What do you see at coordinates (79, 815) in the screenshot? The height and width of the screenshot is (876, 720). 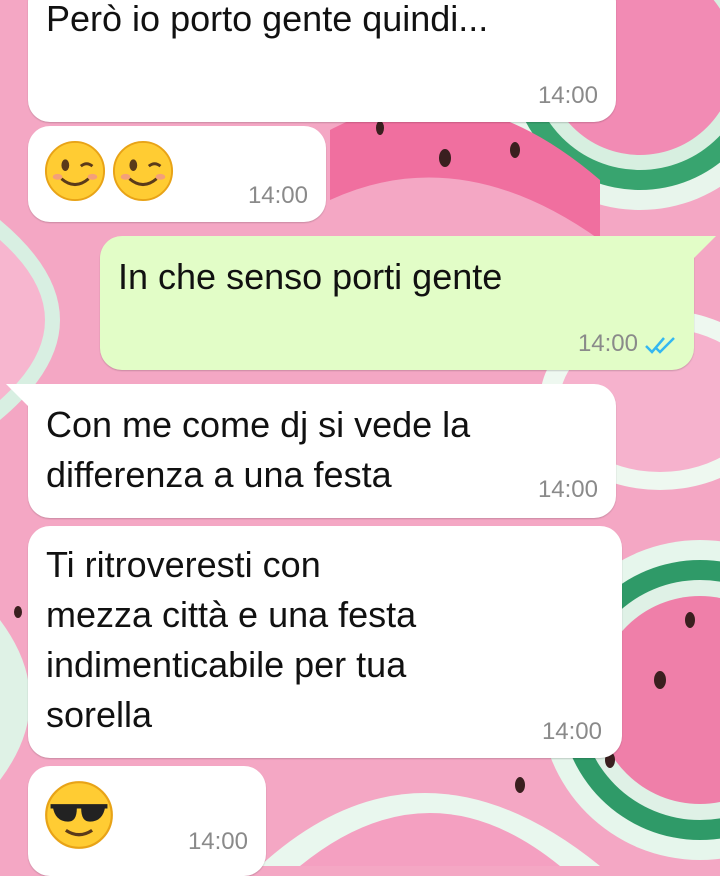 I see `sunglasses-face-emoji-icon` at bounding box center [79, 815].